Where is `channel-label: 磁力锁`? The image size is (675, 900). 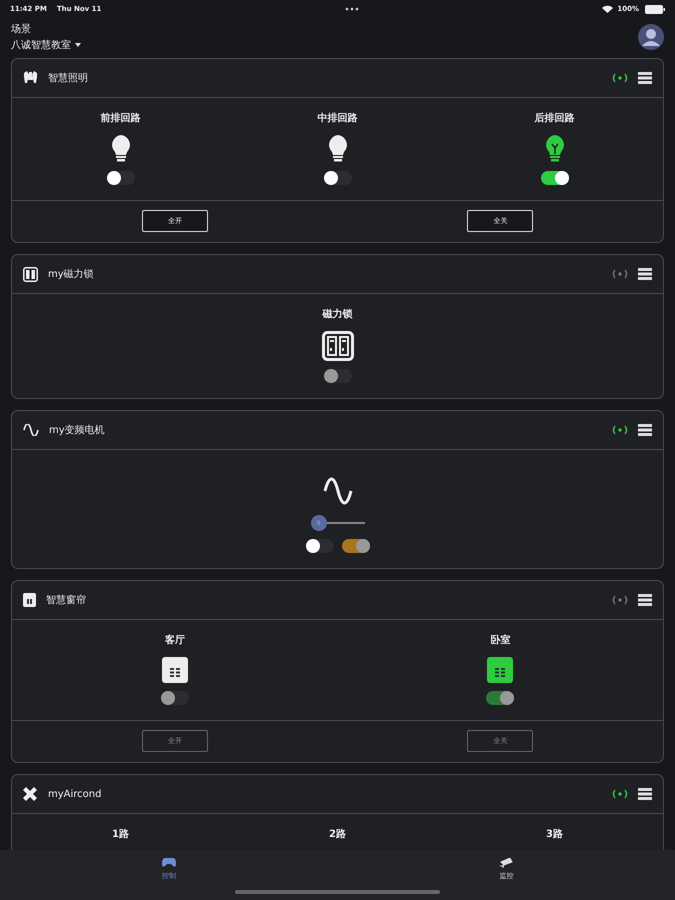 channel-label: 磁力锁 is located at coordinates (337, 314).